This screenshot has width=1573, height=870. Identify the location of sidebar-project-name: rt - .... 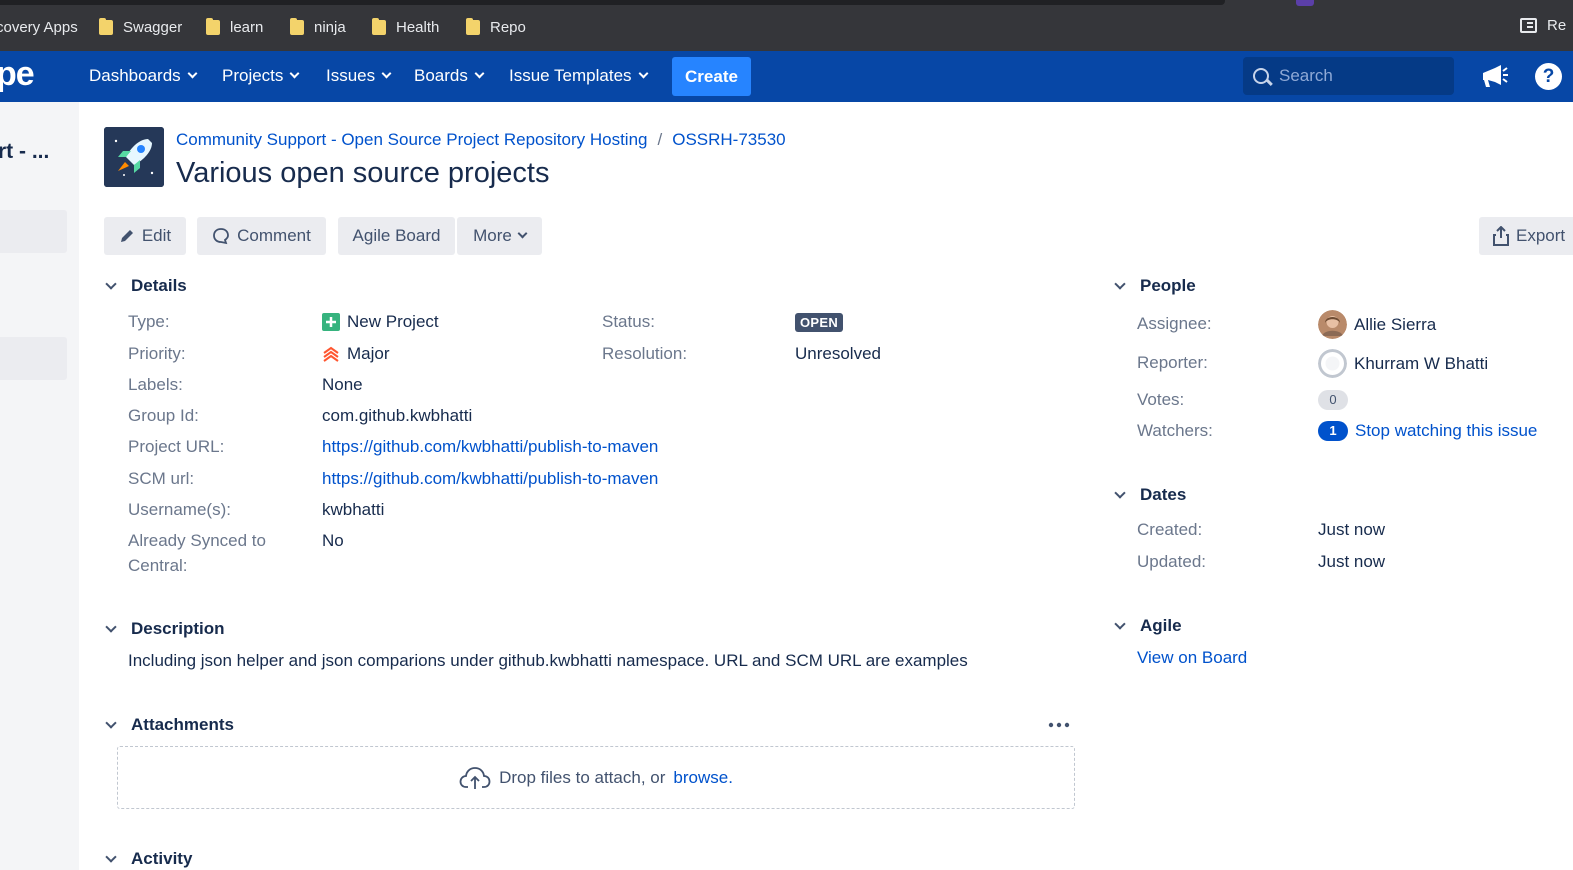
(24, 152).